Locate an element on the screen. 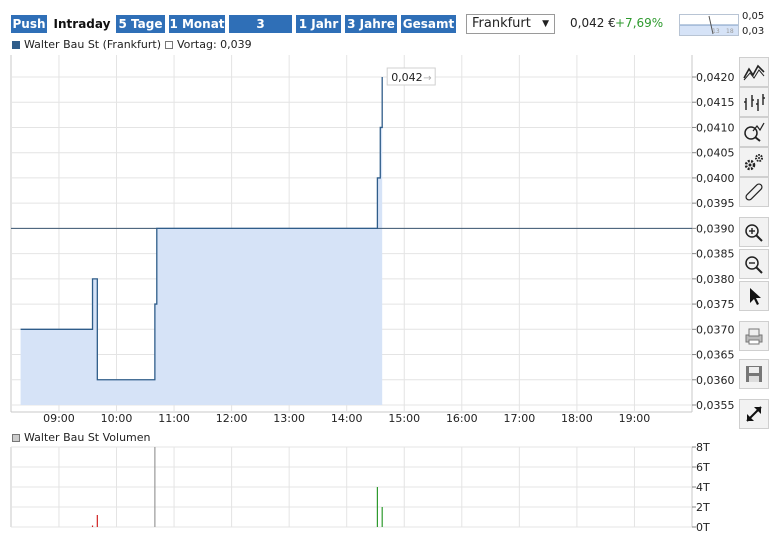 The image size is (783, 535). zoom-in-icon is located at coordinates (754, 233).